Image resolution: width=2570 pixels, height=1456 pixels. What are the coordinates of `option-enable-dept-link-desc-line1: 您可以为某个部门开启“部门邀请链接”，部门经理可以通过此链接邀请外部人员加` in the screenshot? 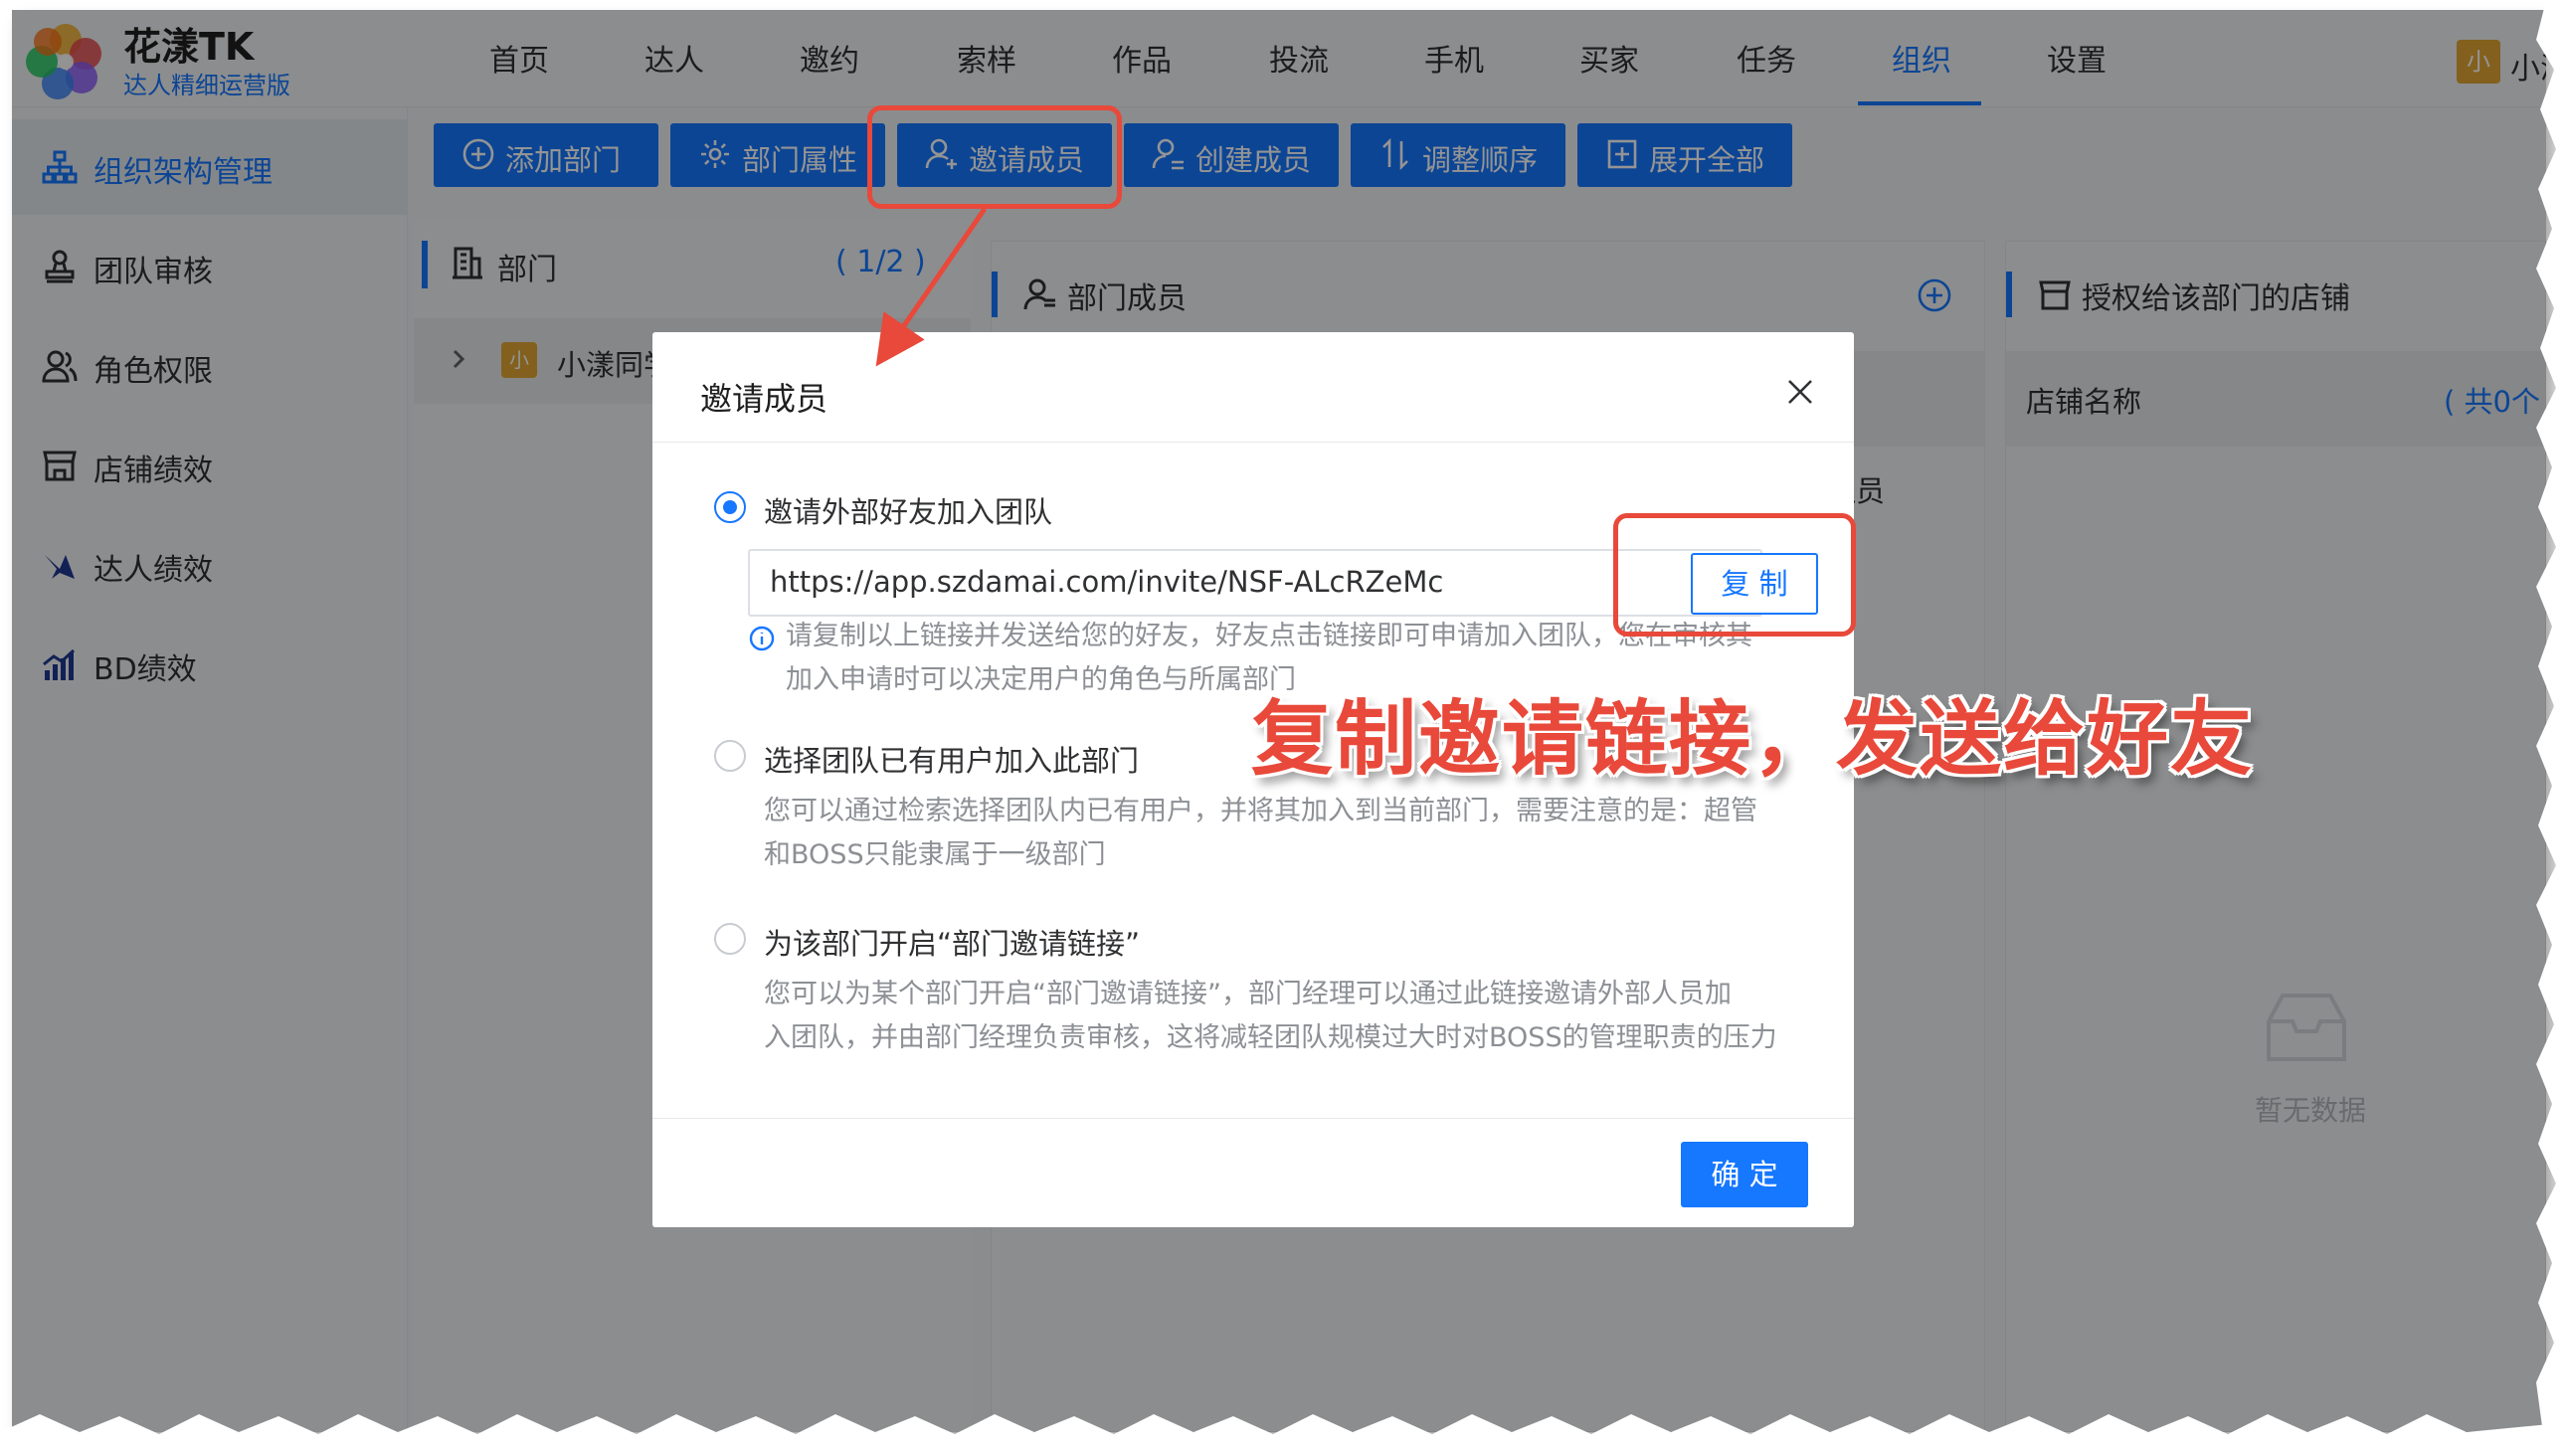 It's located at (1248, 994).